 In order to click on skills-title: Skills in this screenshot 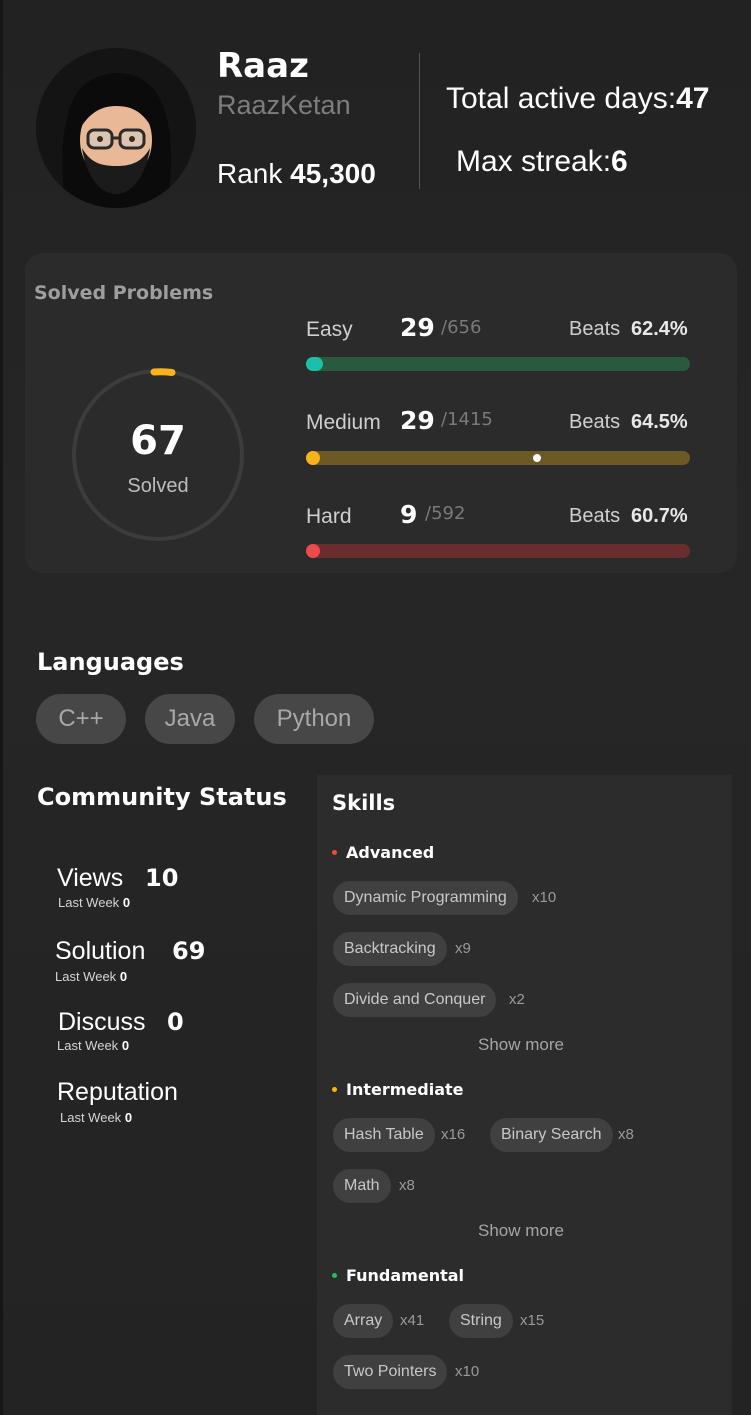, I will do `click(364, 803)`.